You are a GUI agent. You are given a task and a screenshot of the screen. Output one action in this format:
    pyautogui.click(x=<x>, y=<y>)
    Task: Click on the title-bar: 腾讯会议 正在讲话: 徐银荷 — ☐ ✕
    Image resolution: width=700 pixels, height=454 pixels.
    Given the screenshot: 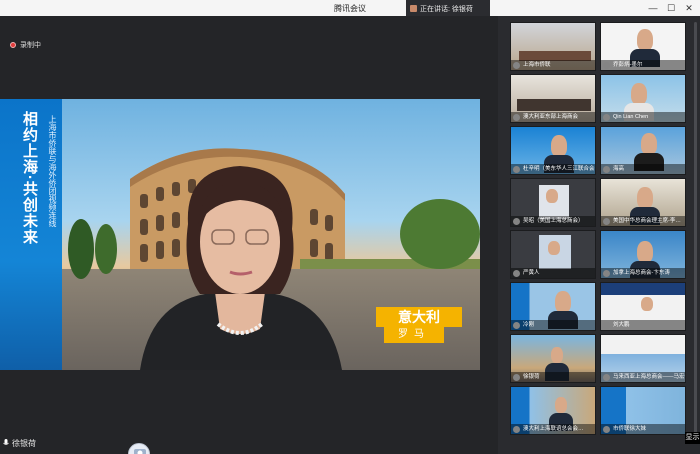 What is the action you would take?
    pyautogui.click(x=350, y=8)
    